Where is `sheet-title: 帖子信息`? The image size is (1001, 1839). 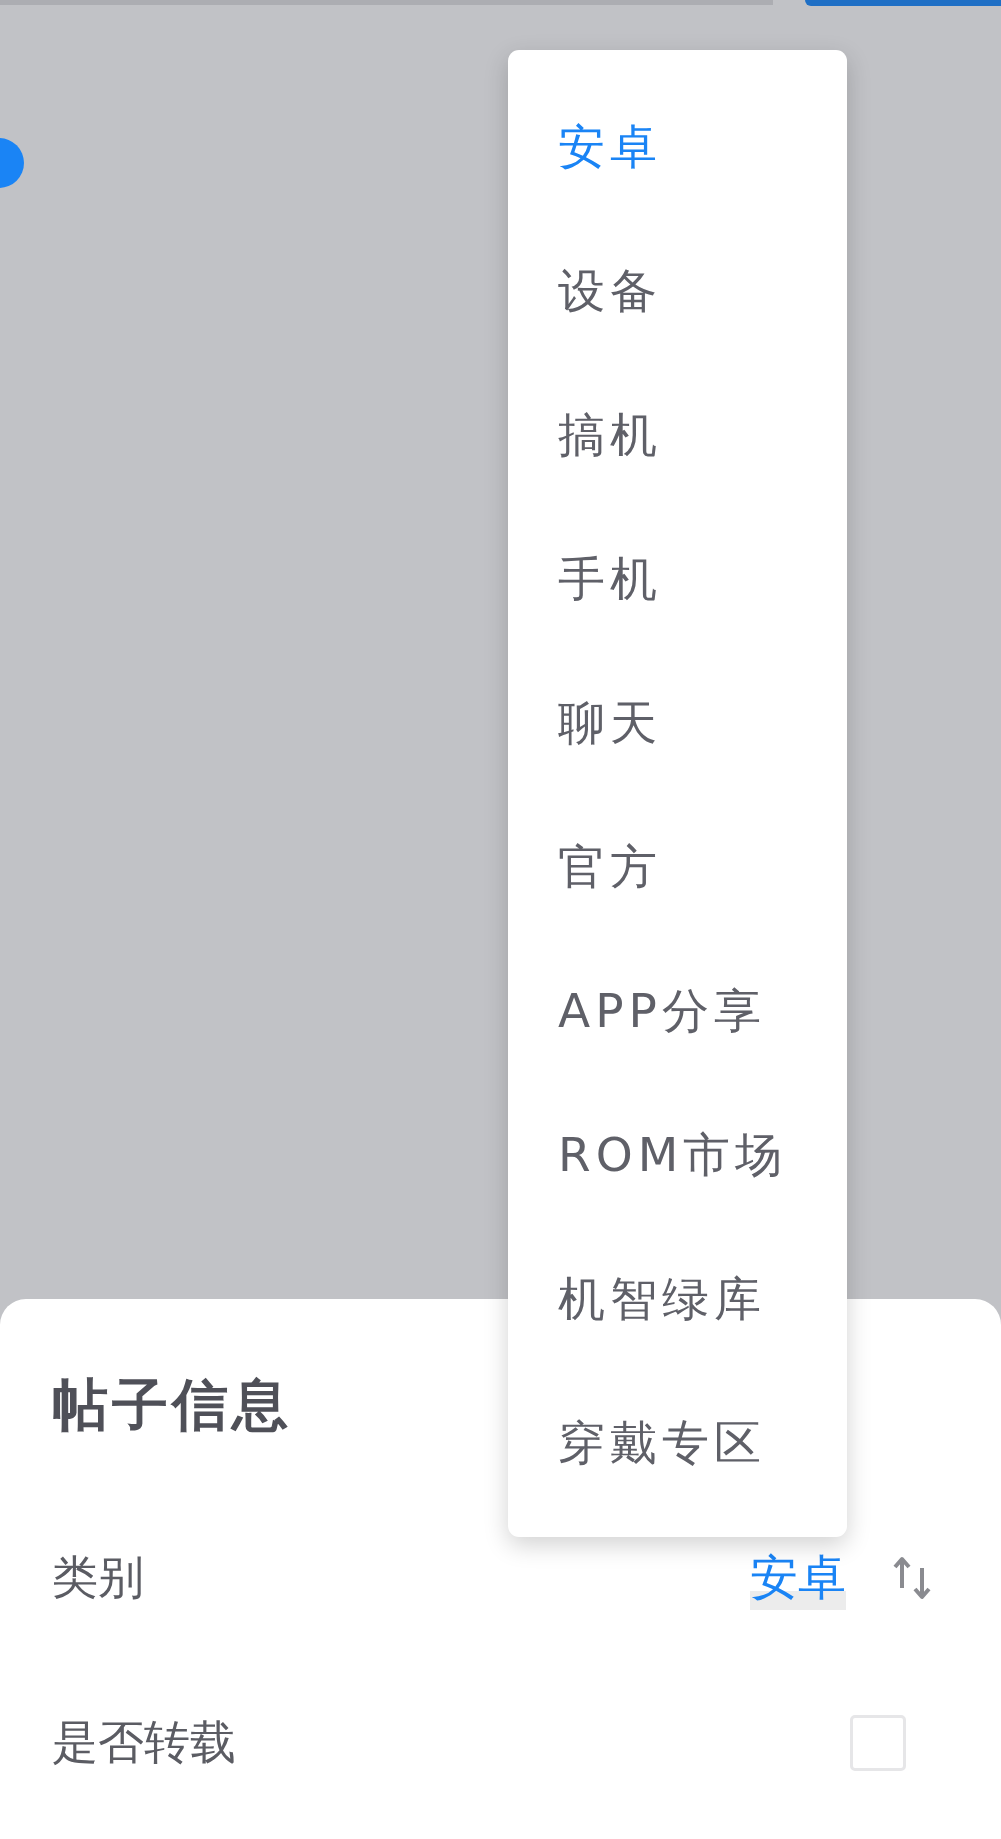 sheet-title: 帖子信息 is located at coordinates (172, 1405).